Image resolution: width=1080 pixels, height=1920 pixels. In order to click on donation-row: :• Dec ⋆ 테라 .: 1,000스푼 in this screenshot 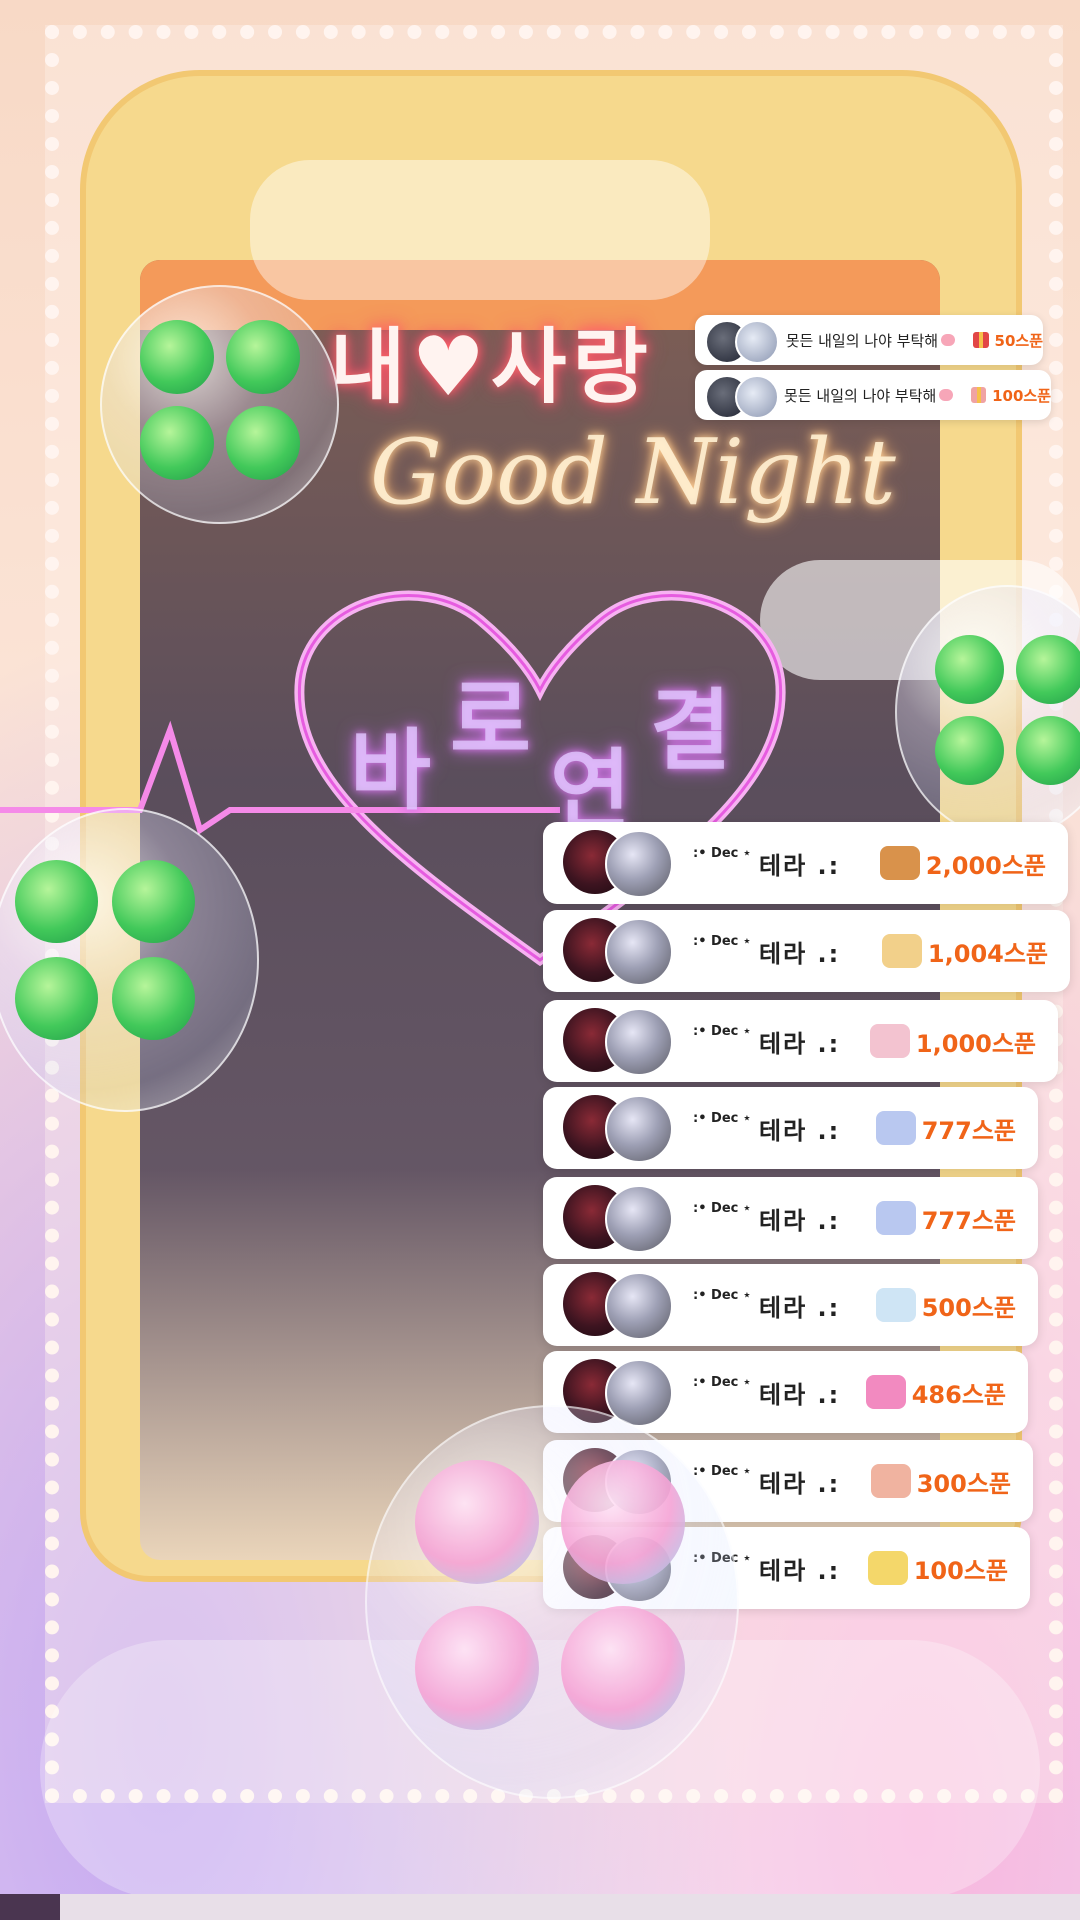, I will do `click(800, 1041)`.